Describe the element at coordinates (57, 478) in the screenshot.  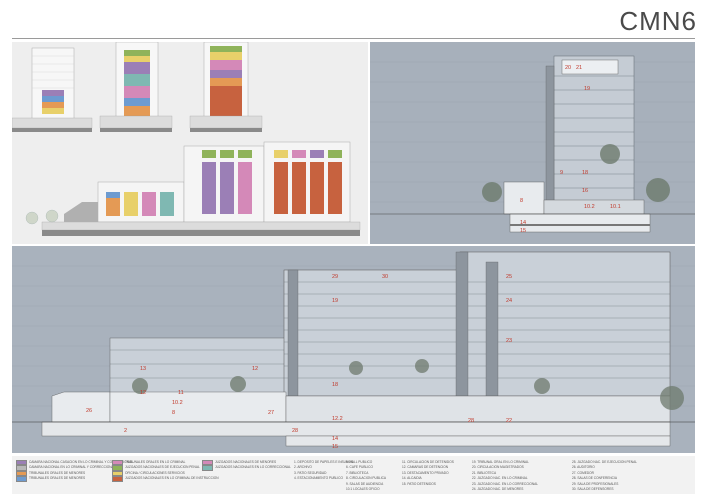
I see `legend-label: TRIBUNALES ORALES DE MENORES` at that location.